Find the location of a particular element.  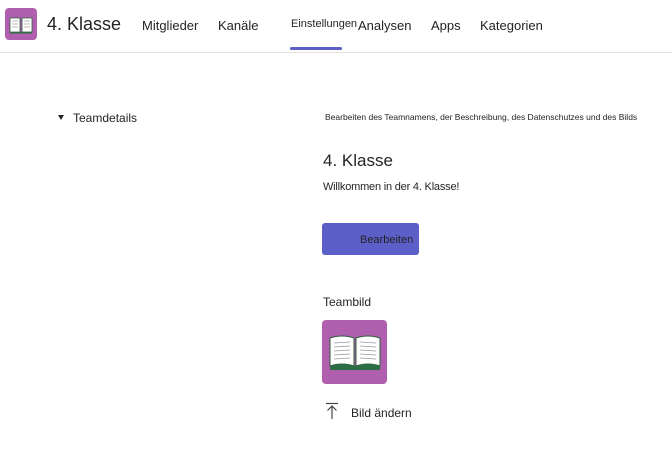

team-picture is located at coordinates (354, 352).